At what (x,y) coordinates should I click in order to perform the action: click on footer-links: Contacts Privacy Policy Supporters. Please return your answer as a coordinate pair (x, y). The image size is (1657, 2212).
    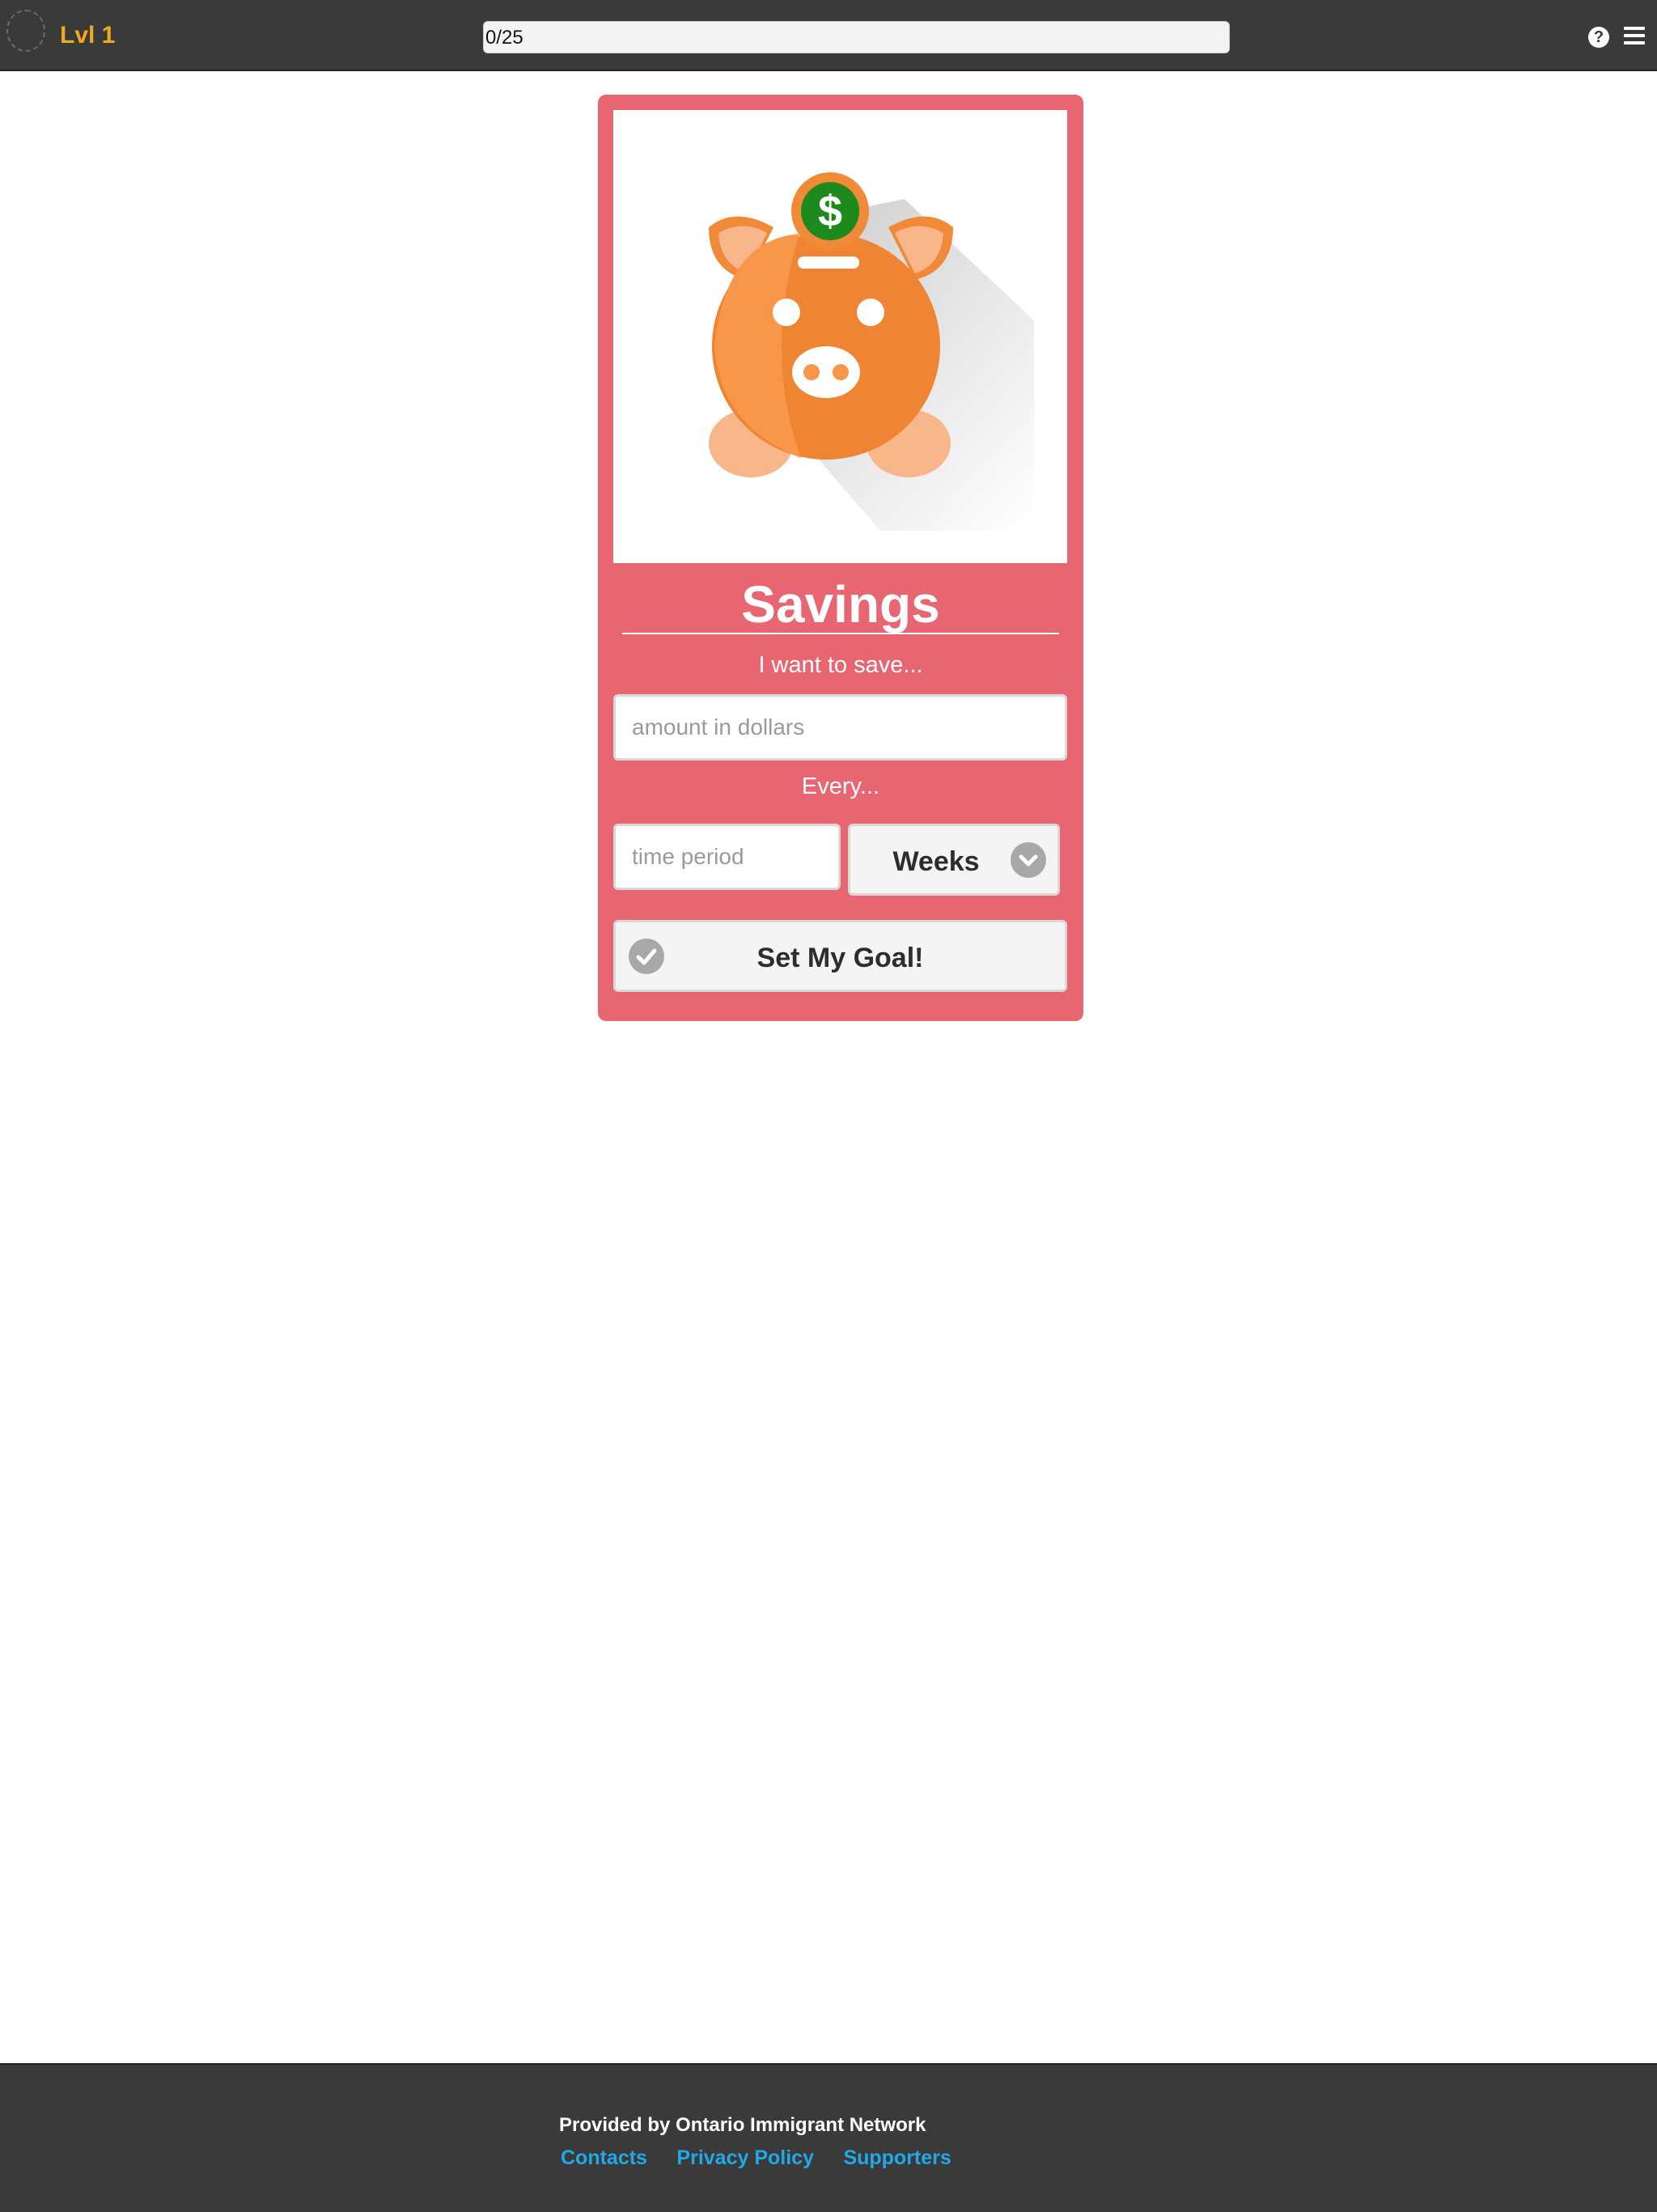
    Looking at the image, I should click on (769, 2158).